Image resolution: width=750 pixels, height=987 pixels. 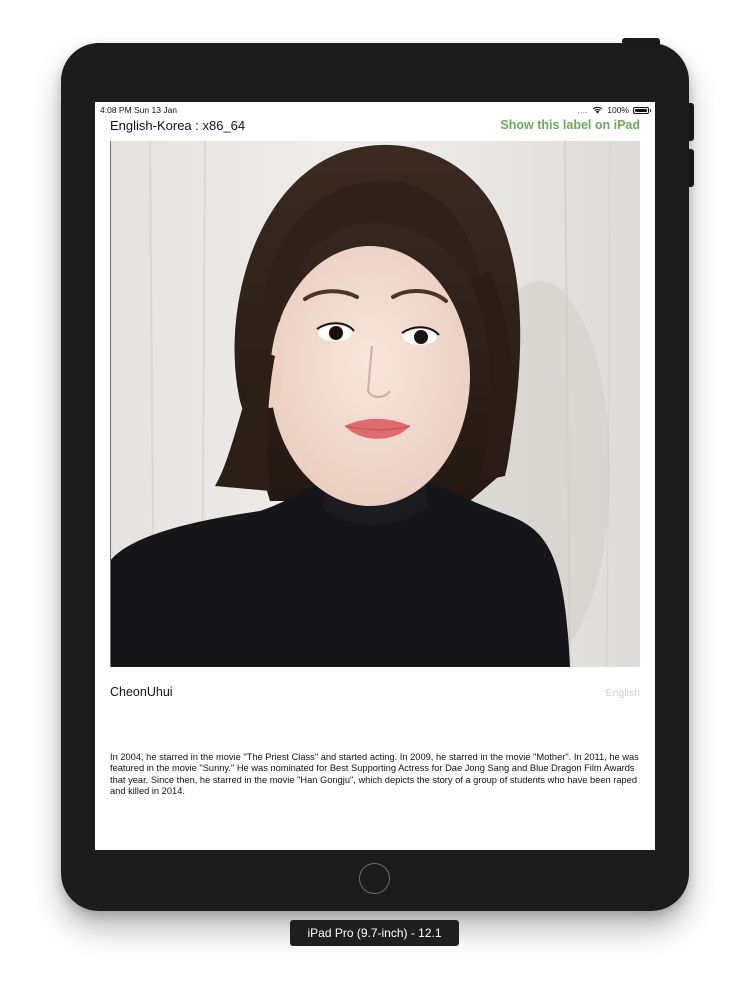 What do you see at coordinates (141, 692) in the screenshot?
I see `profile-name: CheonUhui` at bounding box center [141, 692].